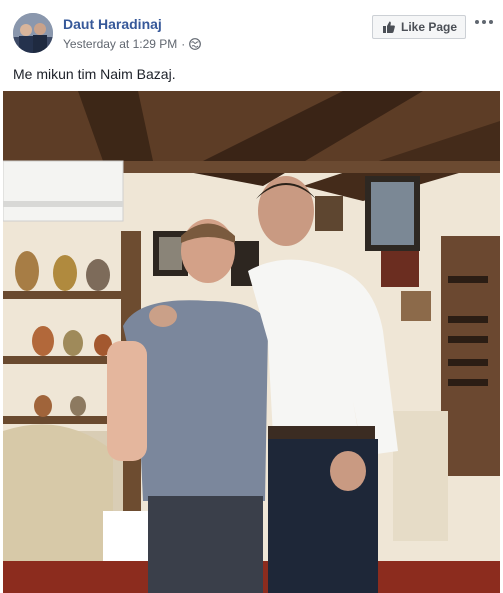 This screenshot has height=593, width=503. What do you see at coordinates (195, 44) in the screenshot?
I see `globe-icon` at bounding box center [195, 44].